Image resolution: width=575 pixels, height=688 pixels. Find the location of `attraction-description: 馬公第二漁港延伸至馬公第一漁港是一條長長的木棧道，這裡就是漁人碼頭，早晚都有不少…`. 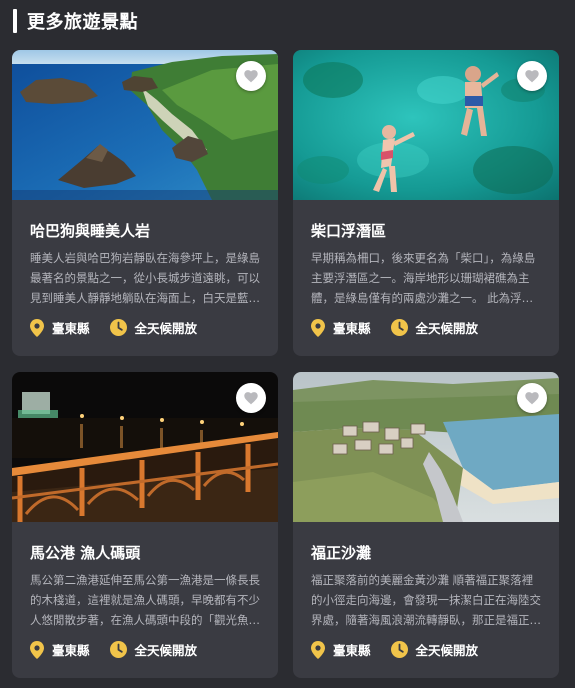

attraction-description: 馬公第二漁港延伸至馬公第一漁港是一條長長的木棧道，這裡就是漁人碼頭，早晚都有不少… is located at coordinates (145, 600).